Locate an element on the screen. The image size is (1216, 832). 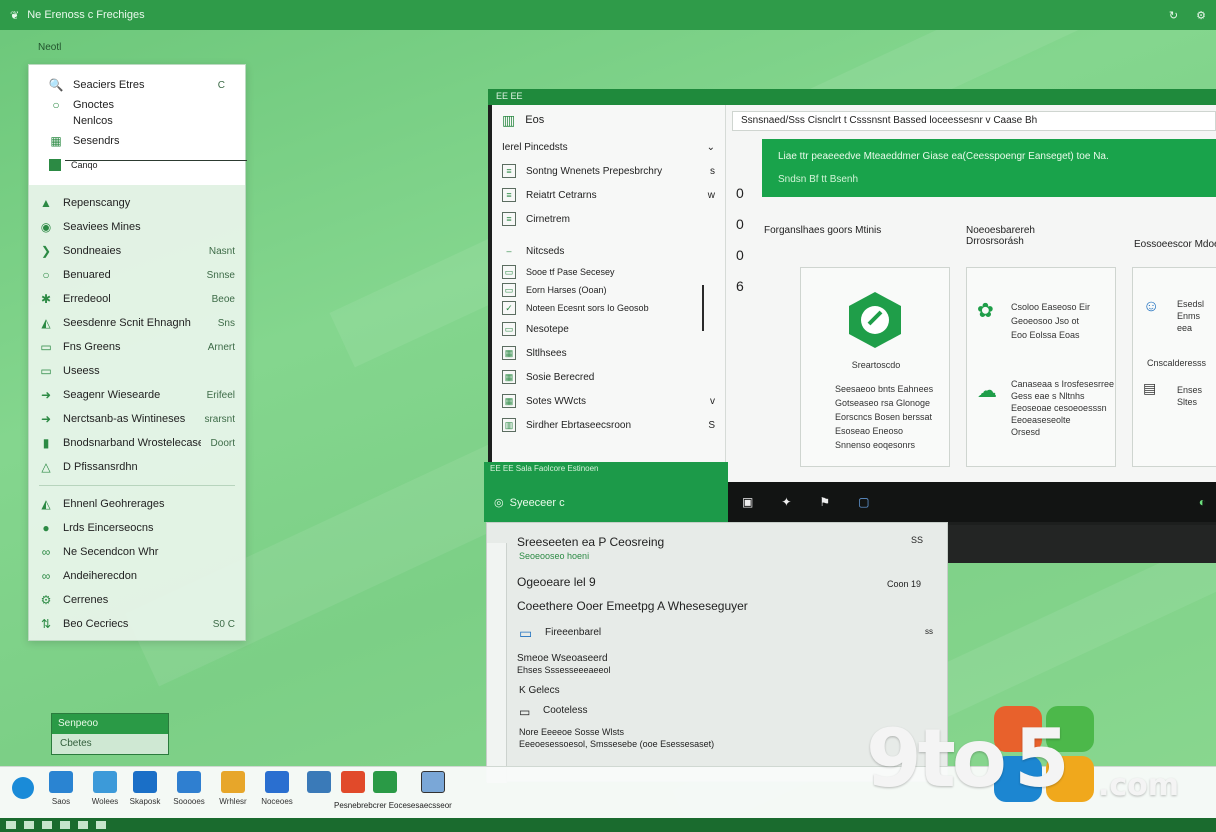
start-item: ▮ Bnodsnarband Wrostelecase Doort is located at coordinates (137, 443).